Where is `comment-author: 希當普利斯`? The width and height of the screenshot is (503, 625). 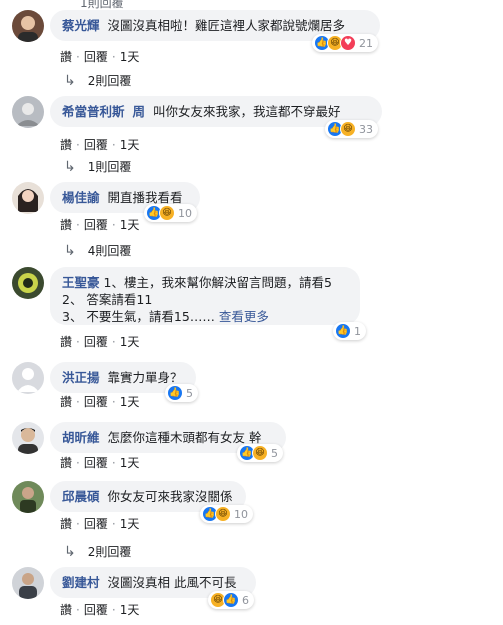
comment-author: 希當普利斯 is located at coordinates (93, 111).